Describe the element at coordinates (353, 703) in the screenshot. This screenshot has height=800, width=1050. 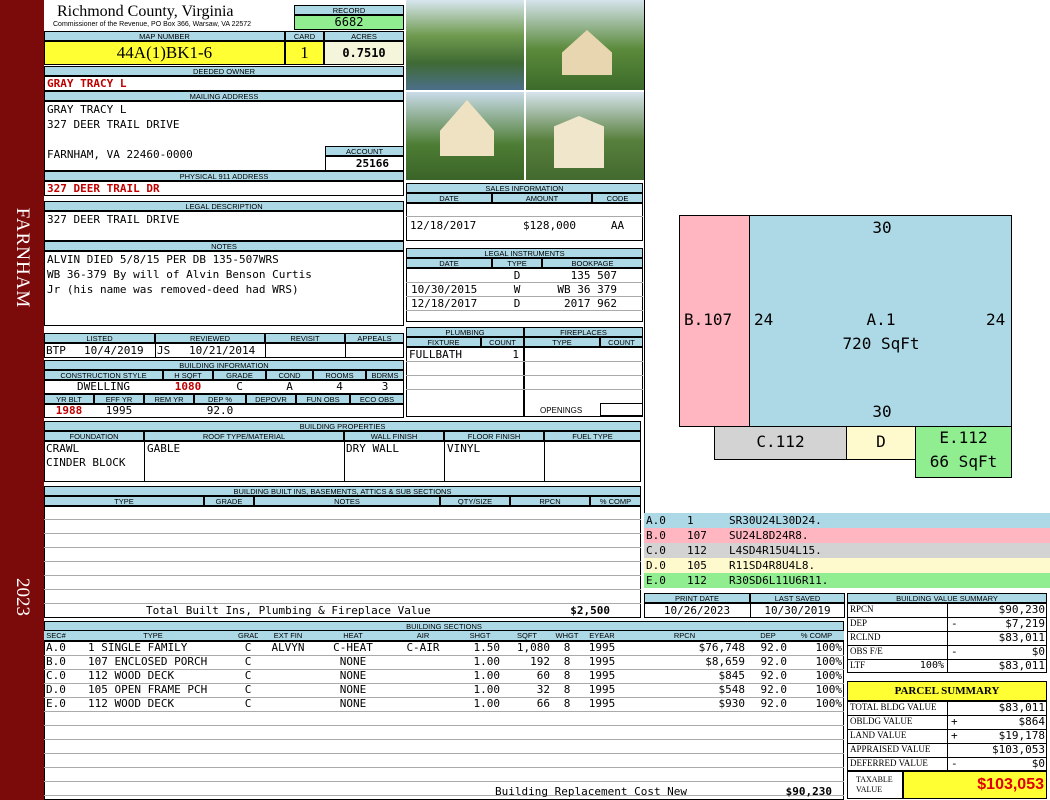
I see `section-row-4-col-4: NONE` at that location.